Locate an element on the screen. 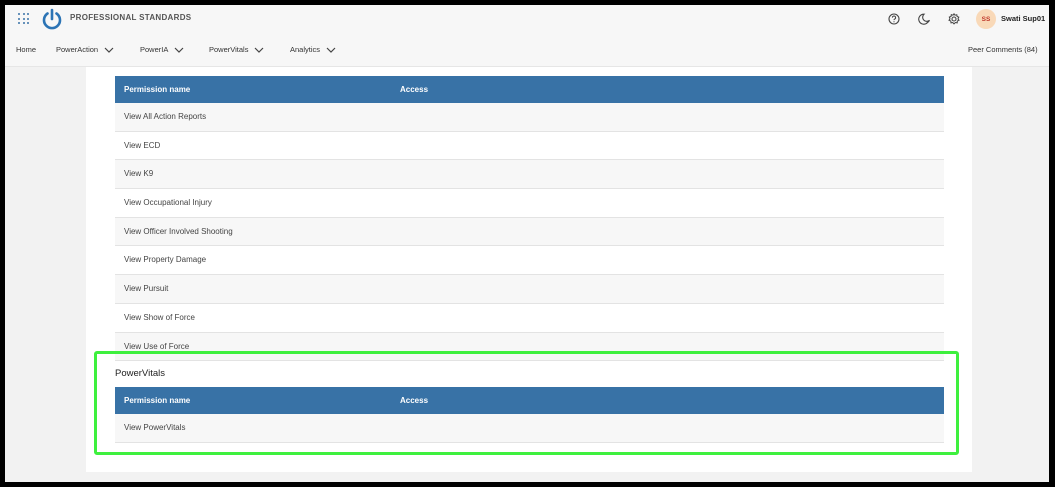 The width and height of the screenshot is (1055, 487). nav-poweraction: PowerAction is located at coordinates (85, 49).